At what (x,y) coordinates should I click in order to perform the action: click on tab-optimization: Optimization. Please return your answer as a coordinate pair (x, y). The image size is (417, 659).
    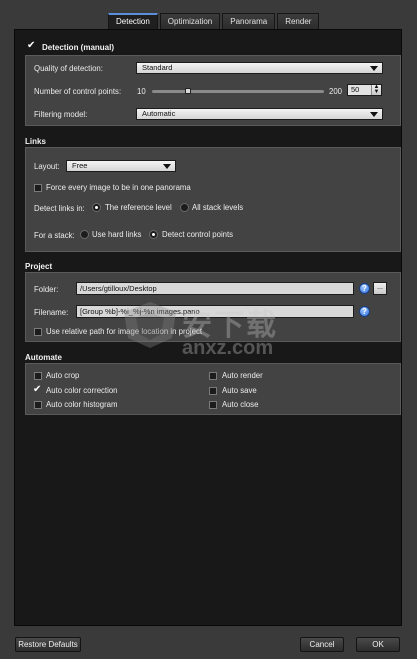
    Looking at the image, I should click on (190, 21).